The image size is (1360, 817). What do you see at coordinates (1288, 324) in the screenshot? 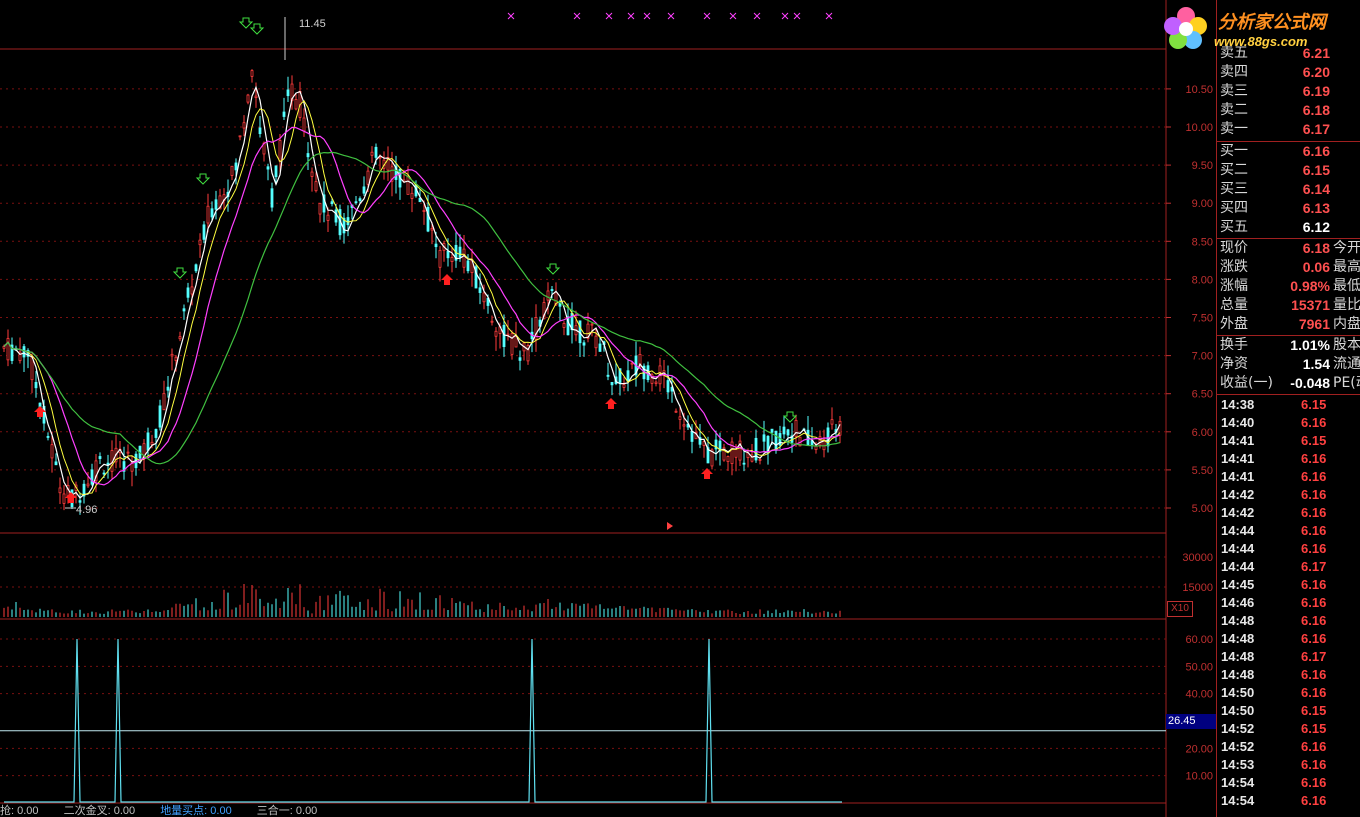
I see `quote-row: 外盘 7961 内盘` at bounding box center [1288, 324].